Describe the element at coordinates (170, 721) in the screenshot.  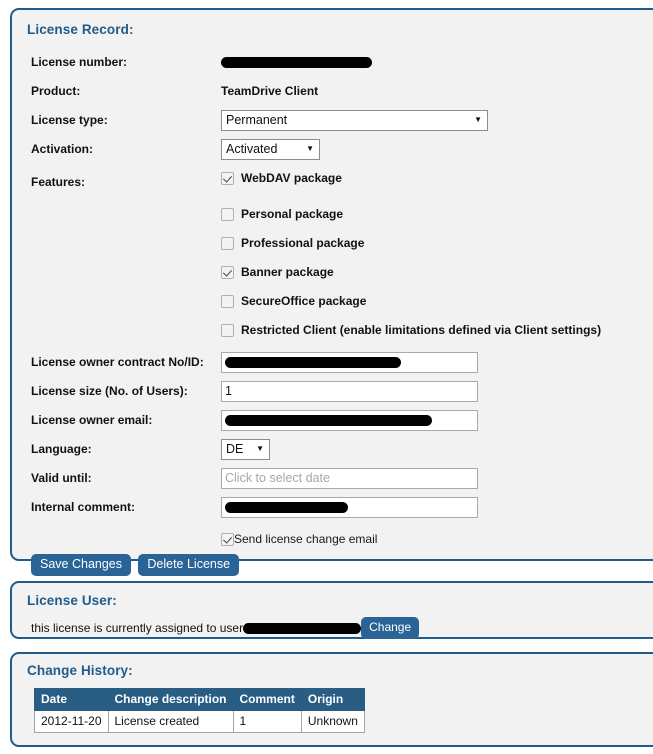
I see `cell-change-description: License created` at that location.